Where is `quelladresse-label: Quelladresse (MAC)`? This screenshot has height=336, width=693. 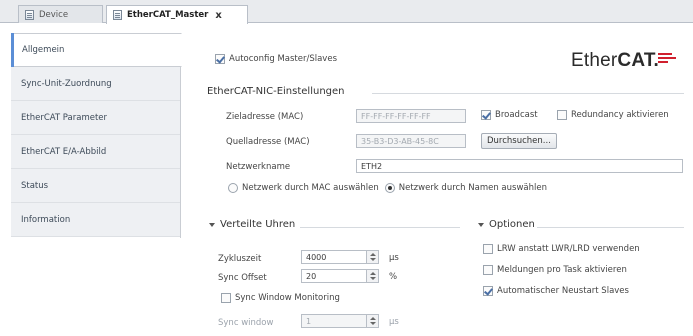
quelladresse-label: Quelladresse (MAC) is located at coordinates (268, 142).